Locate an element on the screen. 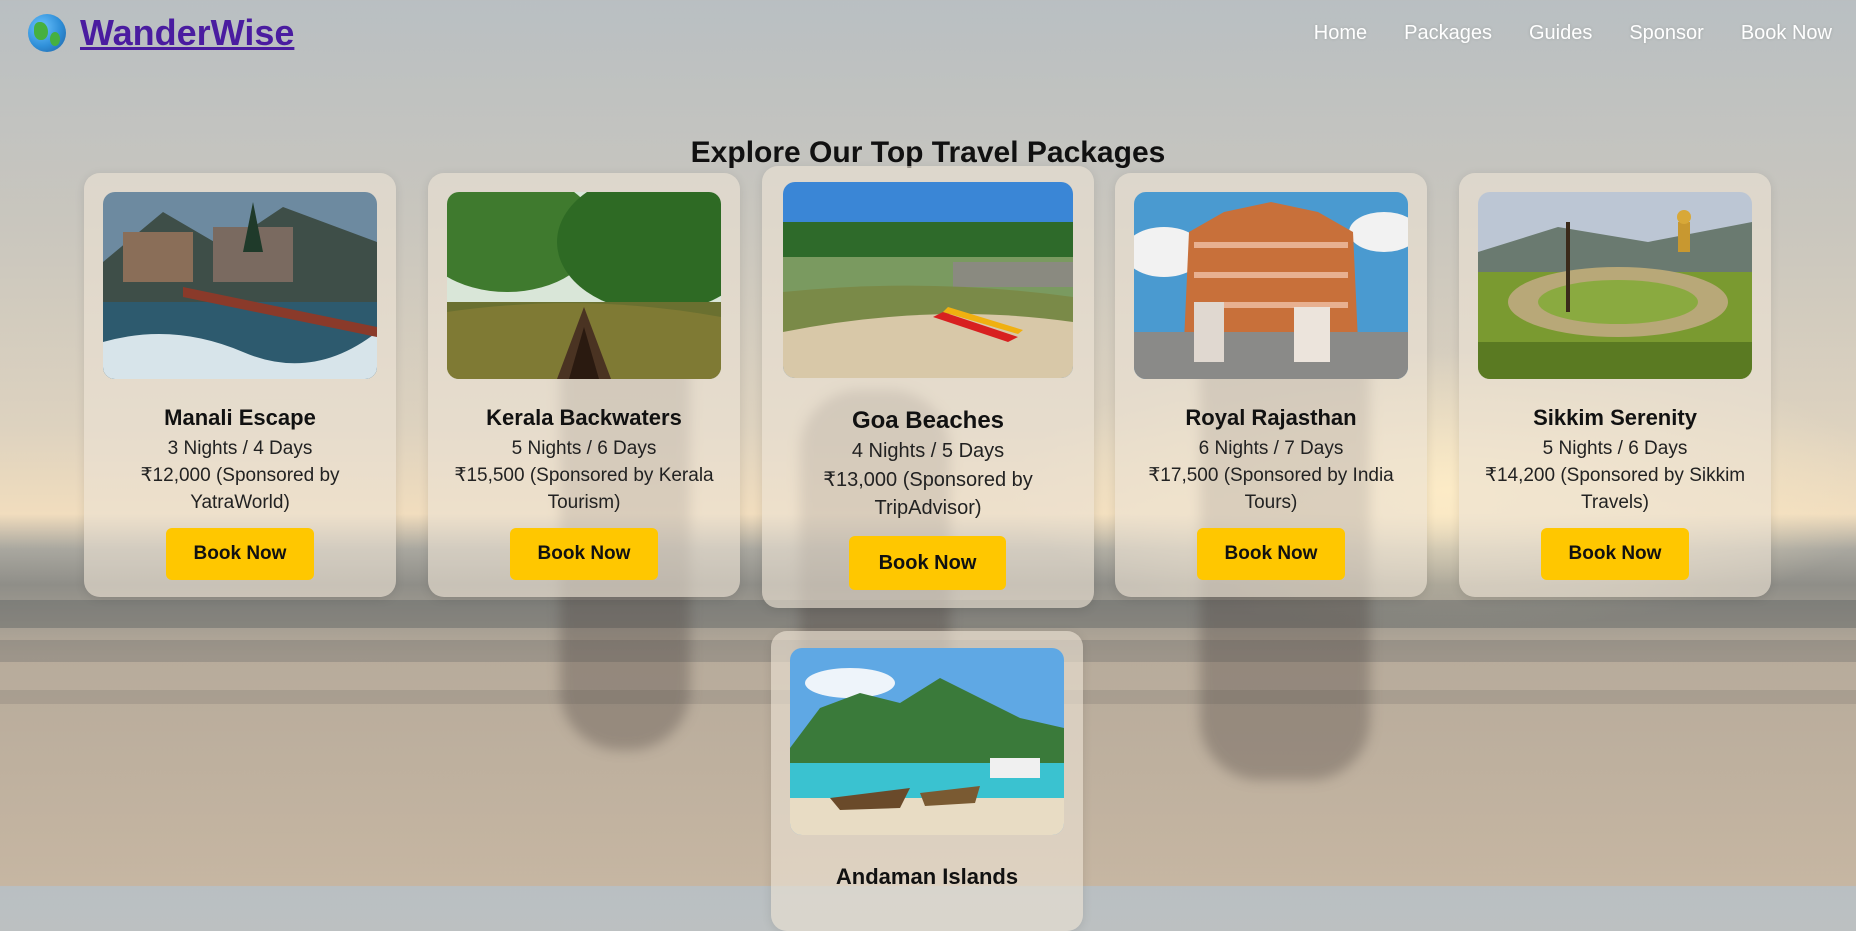 The height and width of the screenshot is (931, 1856). brand-name: WanderWise is located at coordinates (187, 32).